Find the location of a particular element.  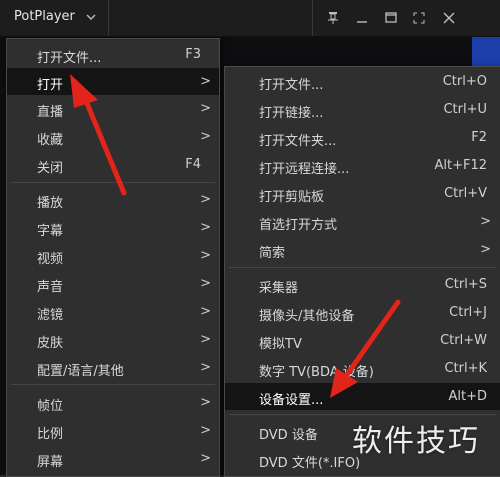

menu-item-label: 数字 TV(BDA 设备) is located at coordinates (316, 372).